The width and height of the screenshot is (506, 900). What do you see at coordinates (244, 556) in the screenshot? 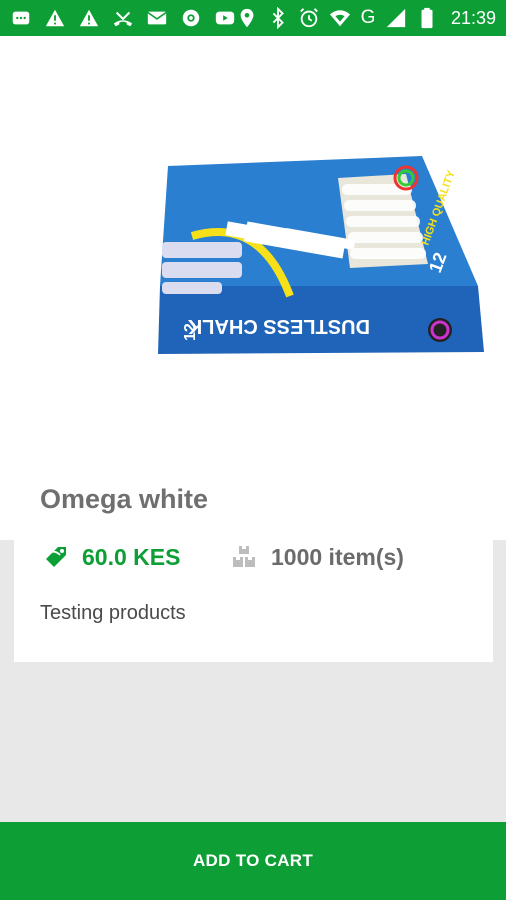
I see `boxes-icon` at bounding box center [244, 556].